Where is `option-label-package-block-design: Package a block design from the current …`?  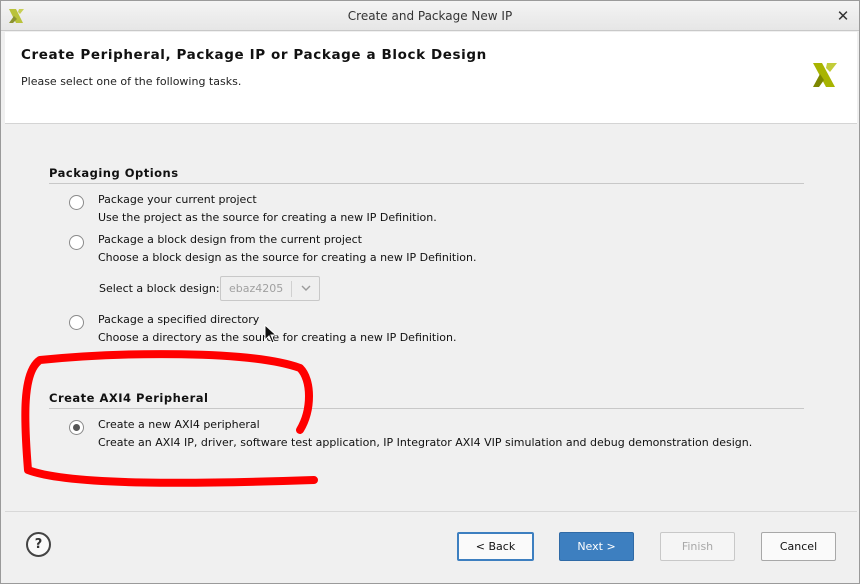 option-label-package-block-design: Package a block design from the current … is located at coordinates (230, 239).